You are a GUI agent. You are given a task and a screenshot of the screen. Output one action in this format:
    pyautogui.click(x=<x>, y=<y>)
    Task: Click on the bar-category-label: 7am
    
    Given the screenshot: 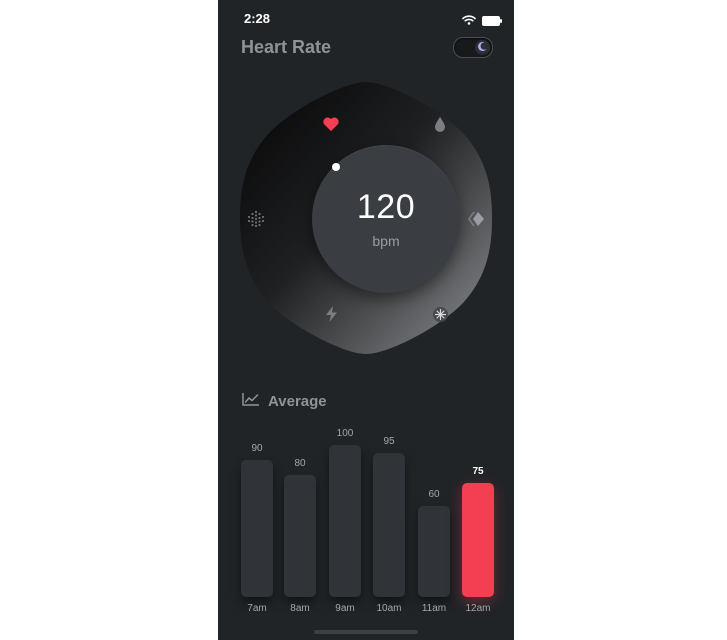 What is the action you would take?
    pyautogui.click(x=257, y=608)
    